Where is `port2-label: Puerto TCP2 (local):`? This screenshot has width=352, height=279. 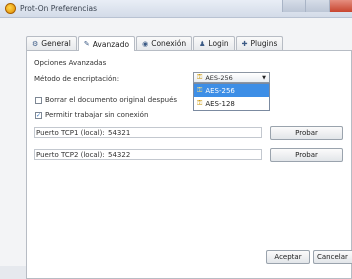 port2-label: Puerto TCP2 (local): is located at coordinates (70, 155).